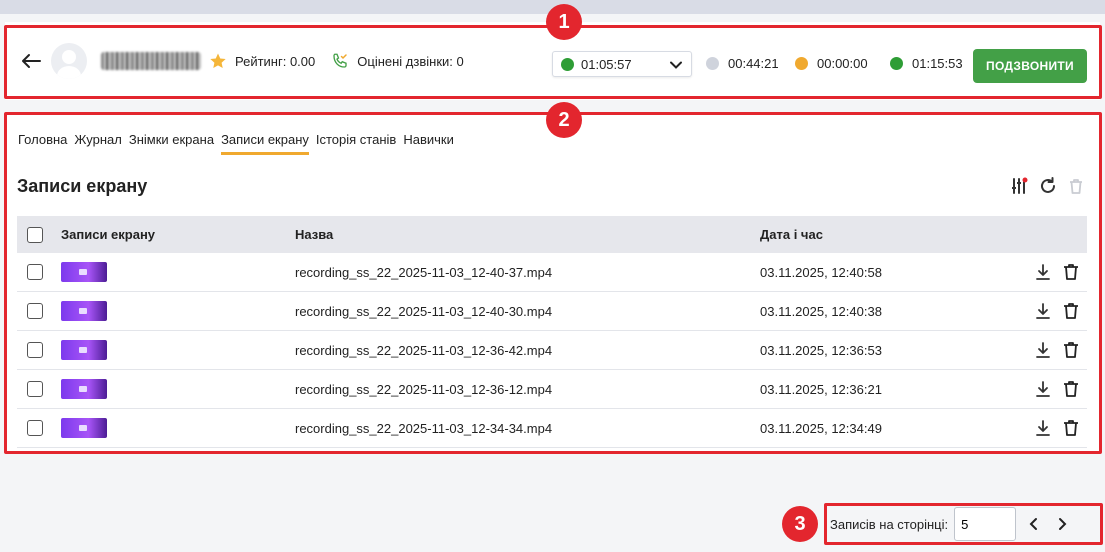  What do you see at coordinates (424, 428) in the screenshot?
I see `recording-name: recording_ss_22_2025-11-03_12-34-34.mp4` at bounding box center [424, 428].